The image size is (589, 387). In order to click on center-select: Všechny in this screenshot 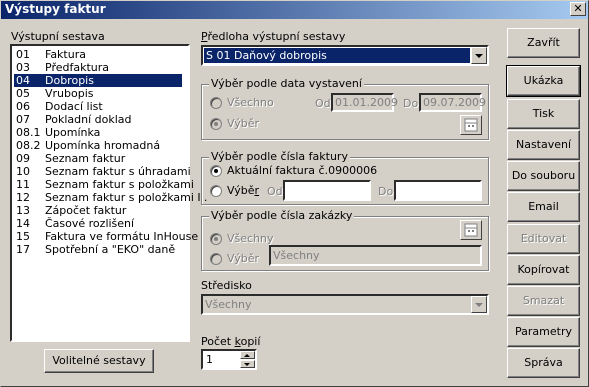, I will do `click(345, 304)`.